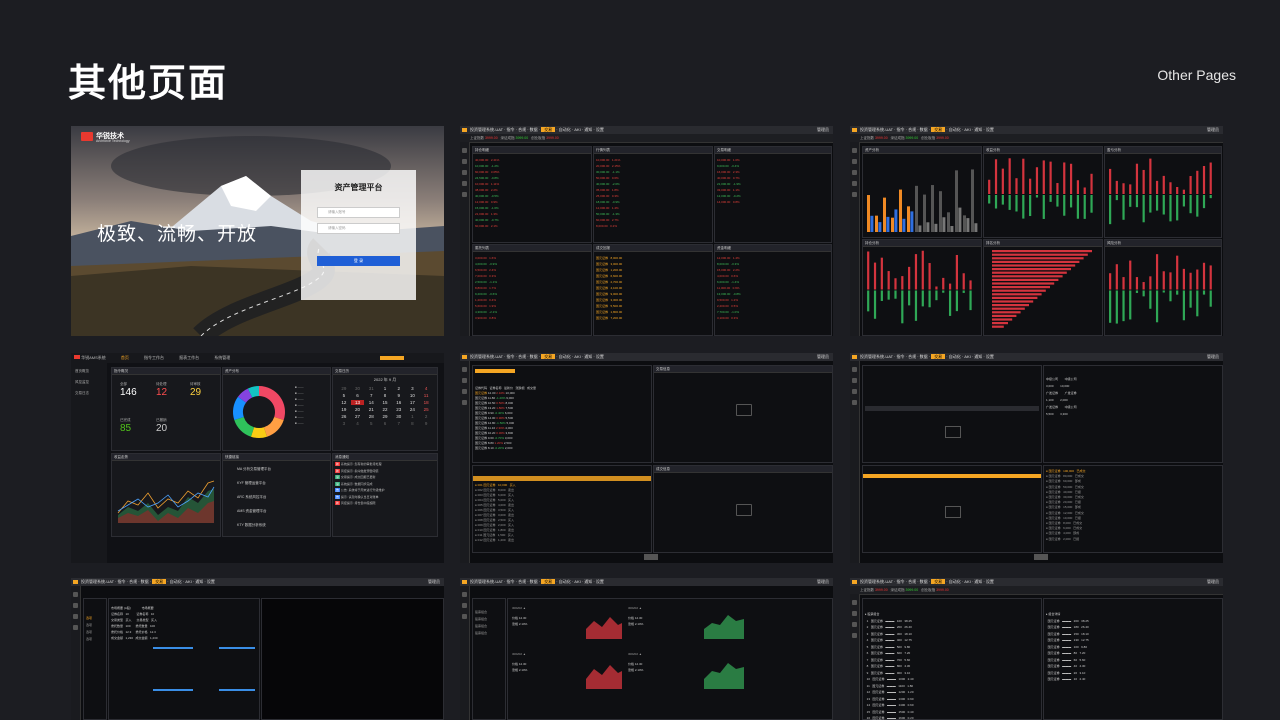  I want to click on sidebar-item: 风控监控, so click(89, 379).